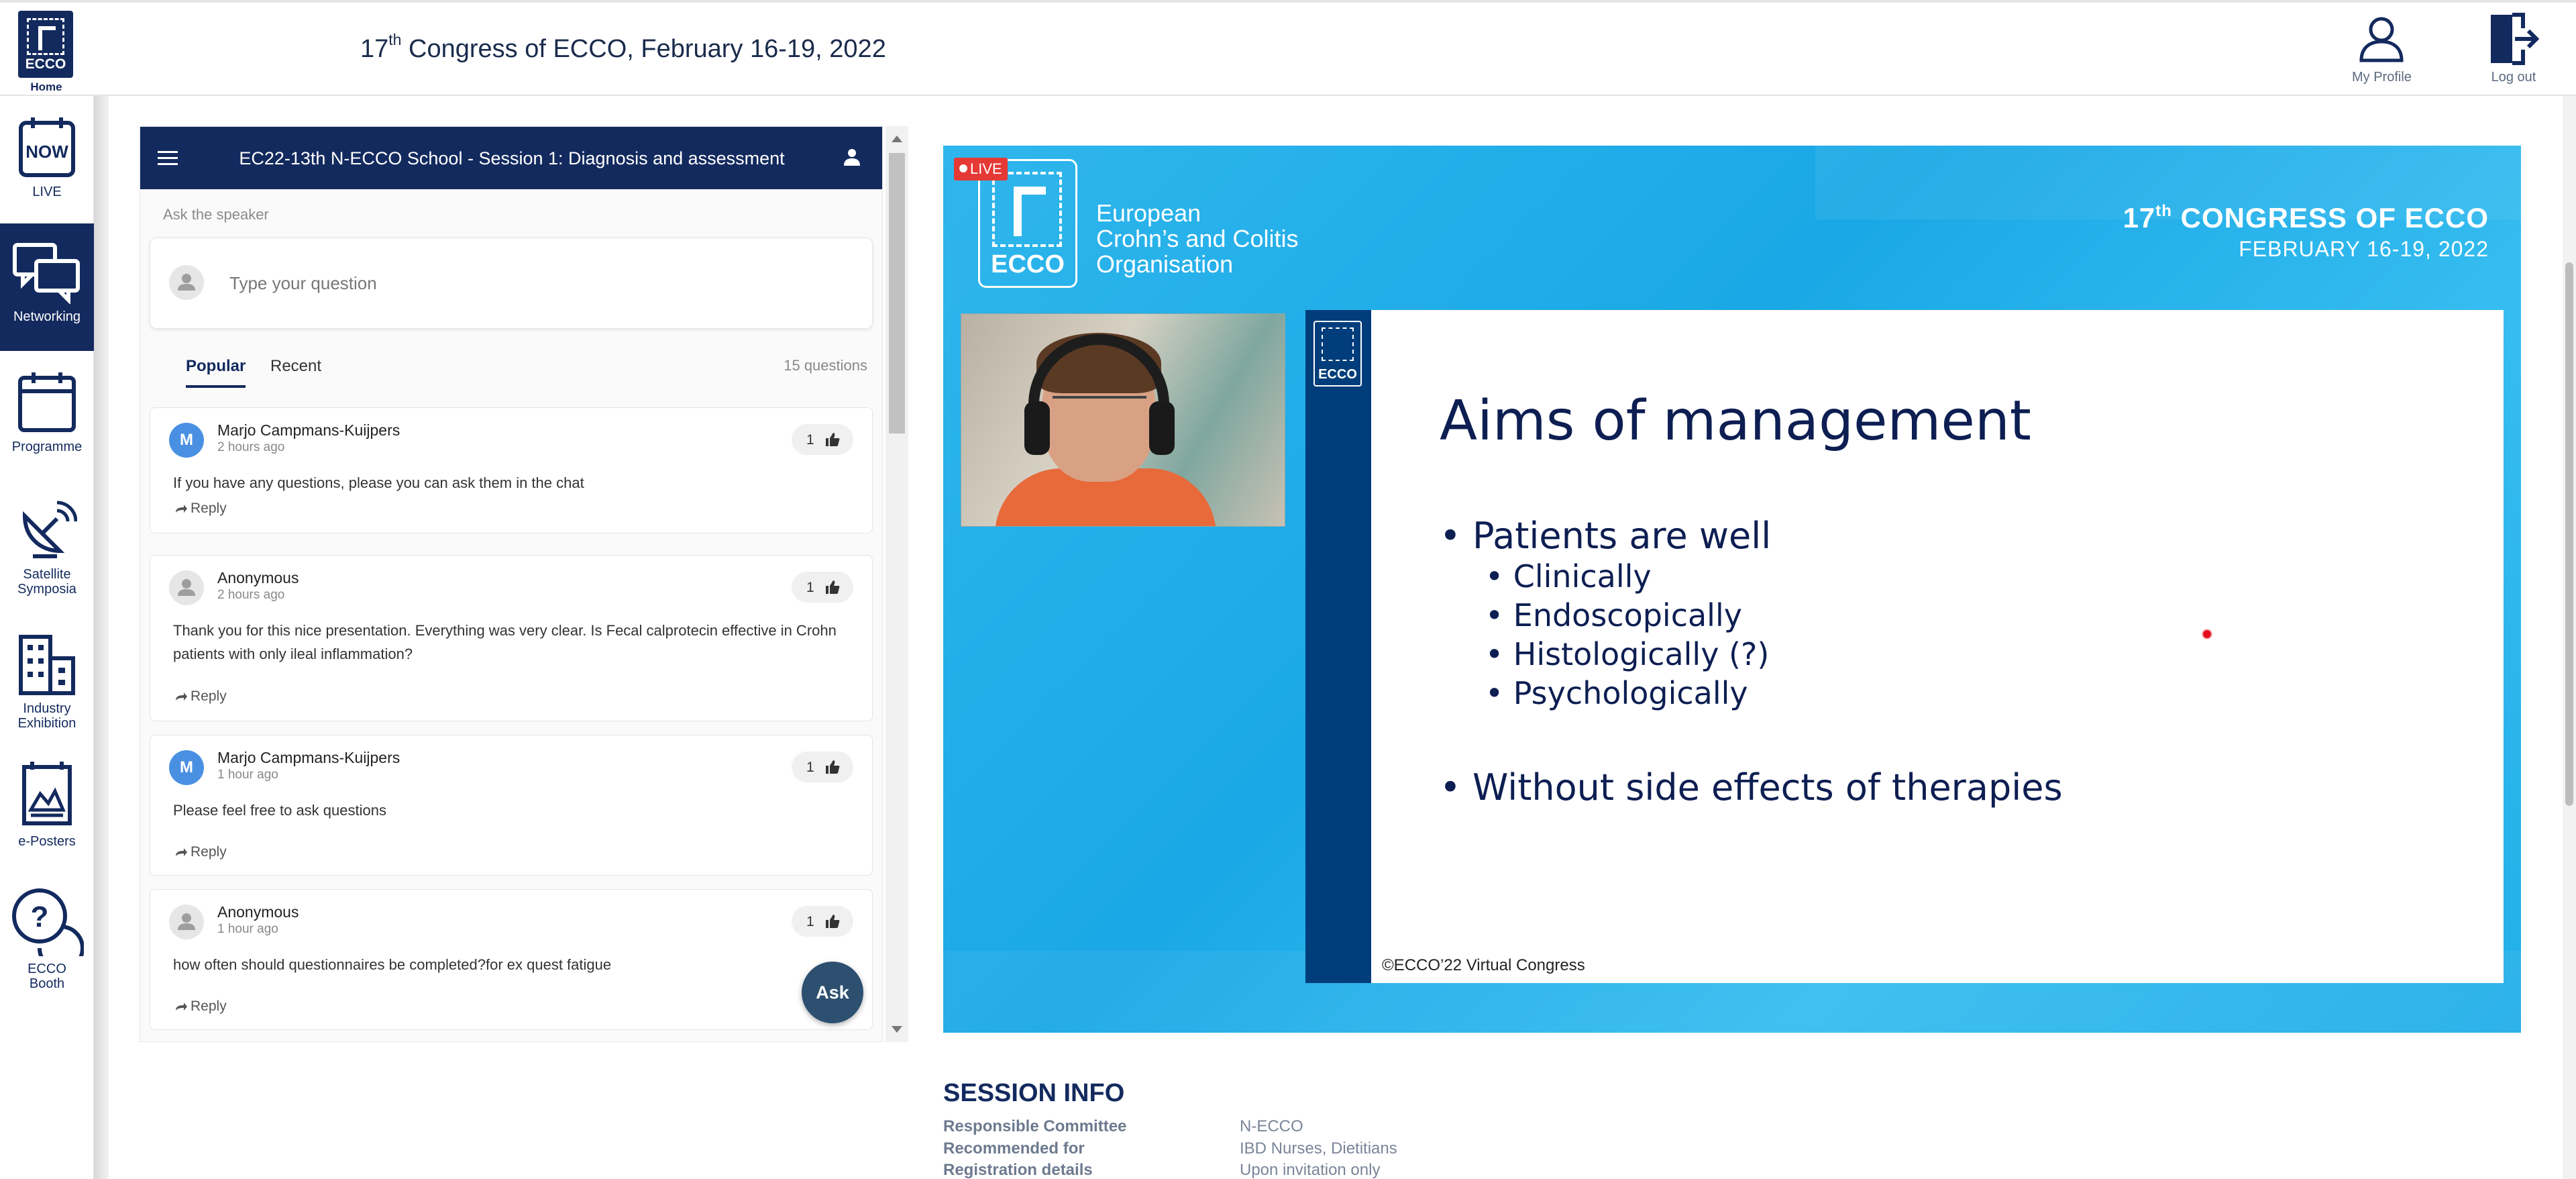  What do you see at coordinates (47, 665) in the screenshot?
I see `buildings-icon` at bounding box center [47, 665].